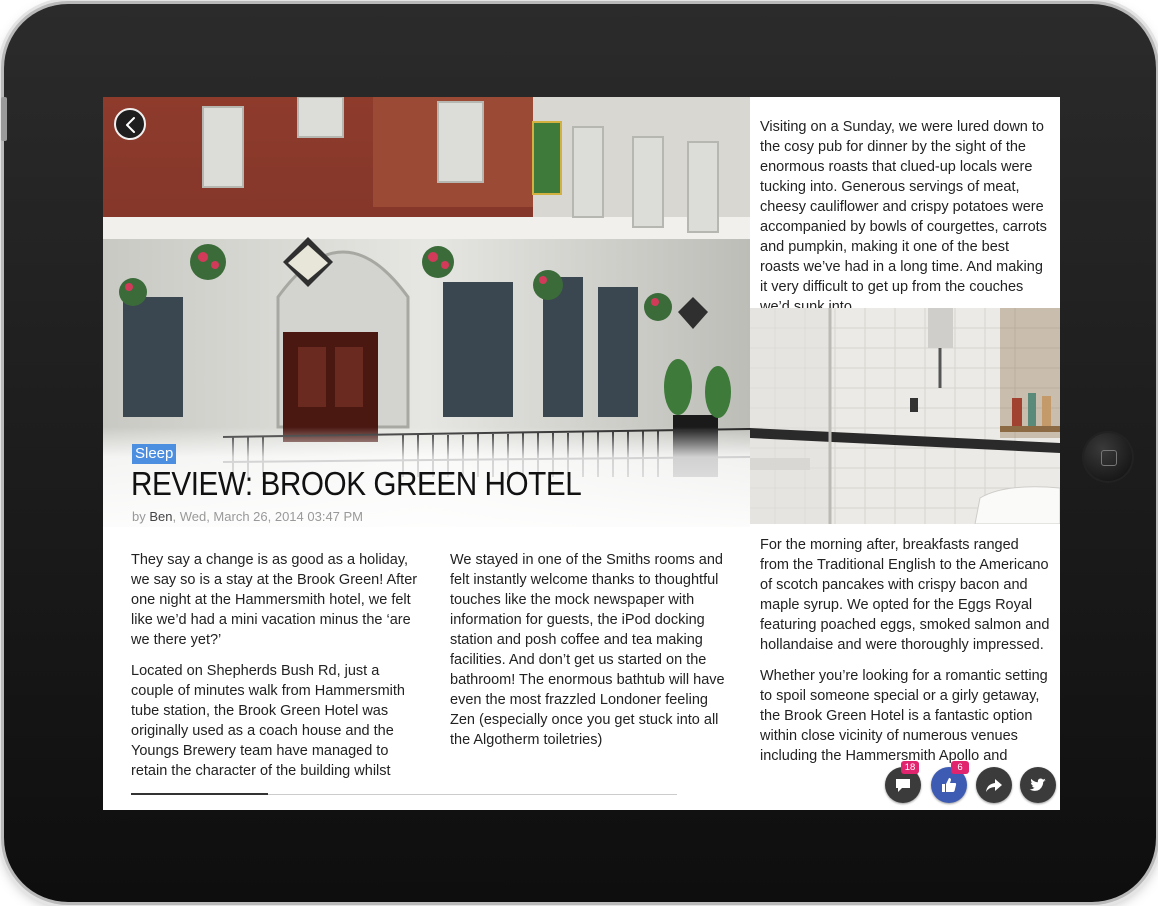 The image size is (1158, 906). I want to click on back-button, so click(130, 124).